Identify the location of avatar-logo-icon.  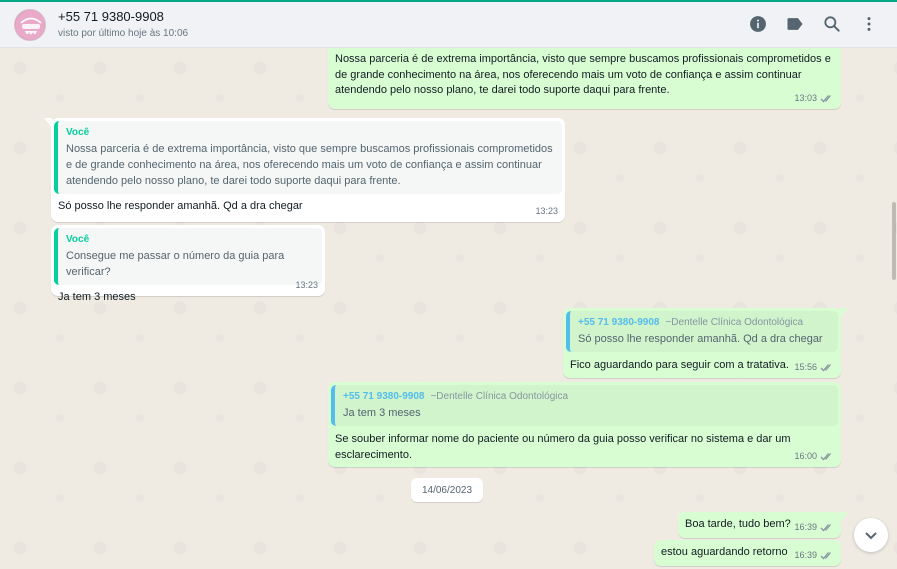
(30, 25).